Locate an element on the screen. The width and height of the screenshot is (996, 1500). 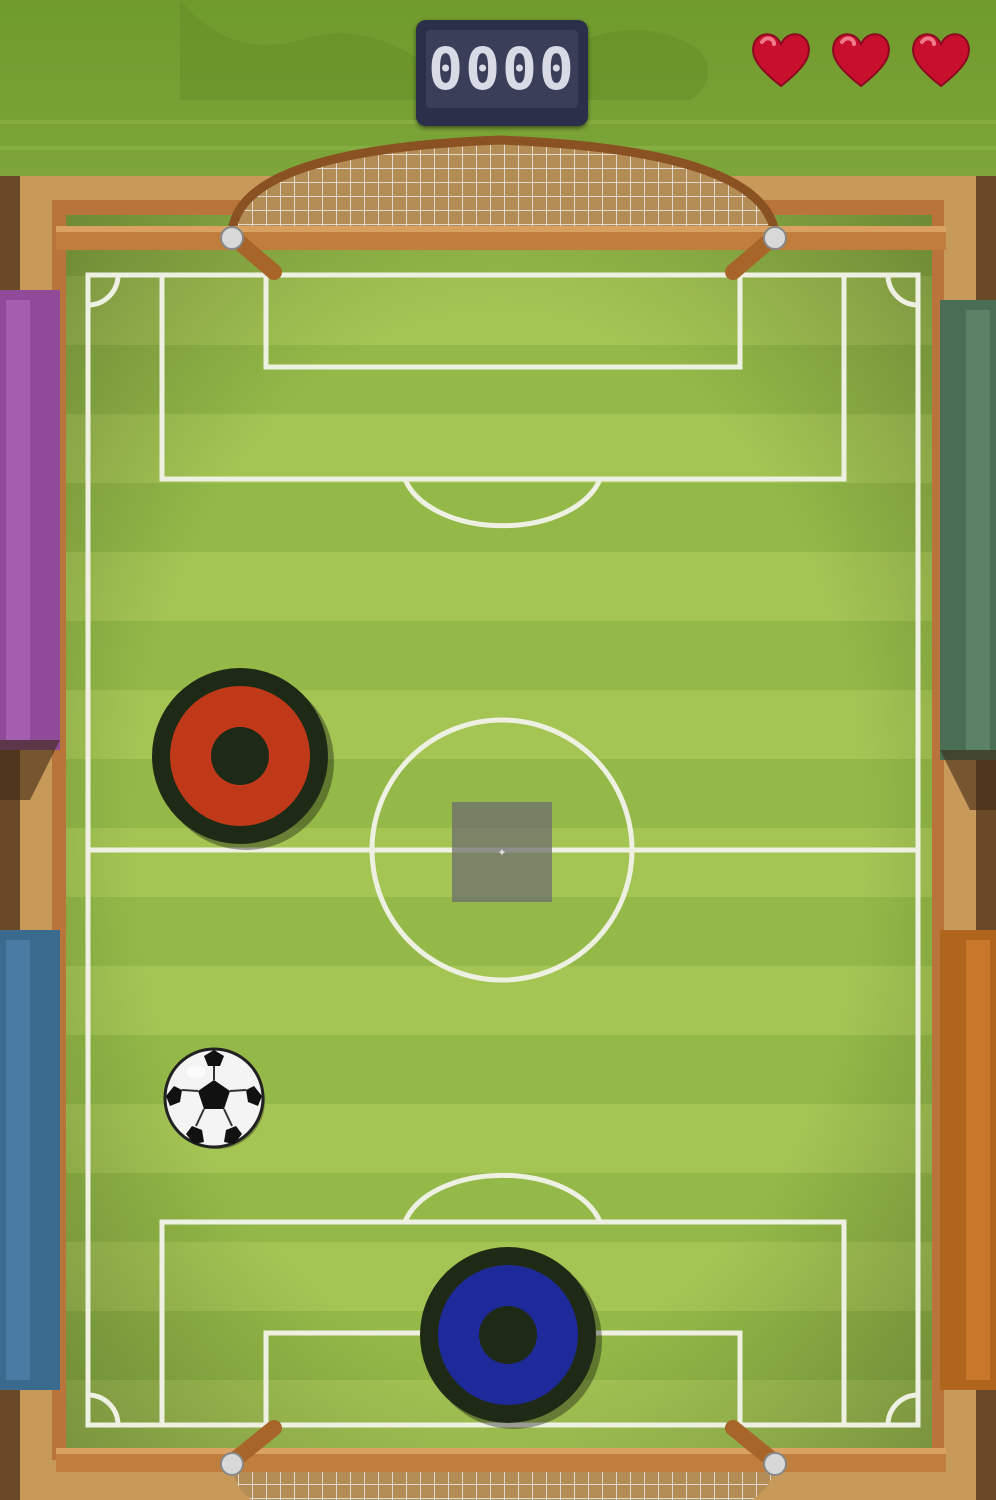
lives-indicator is located at coordinates (864, 61).